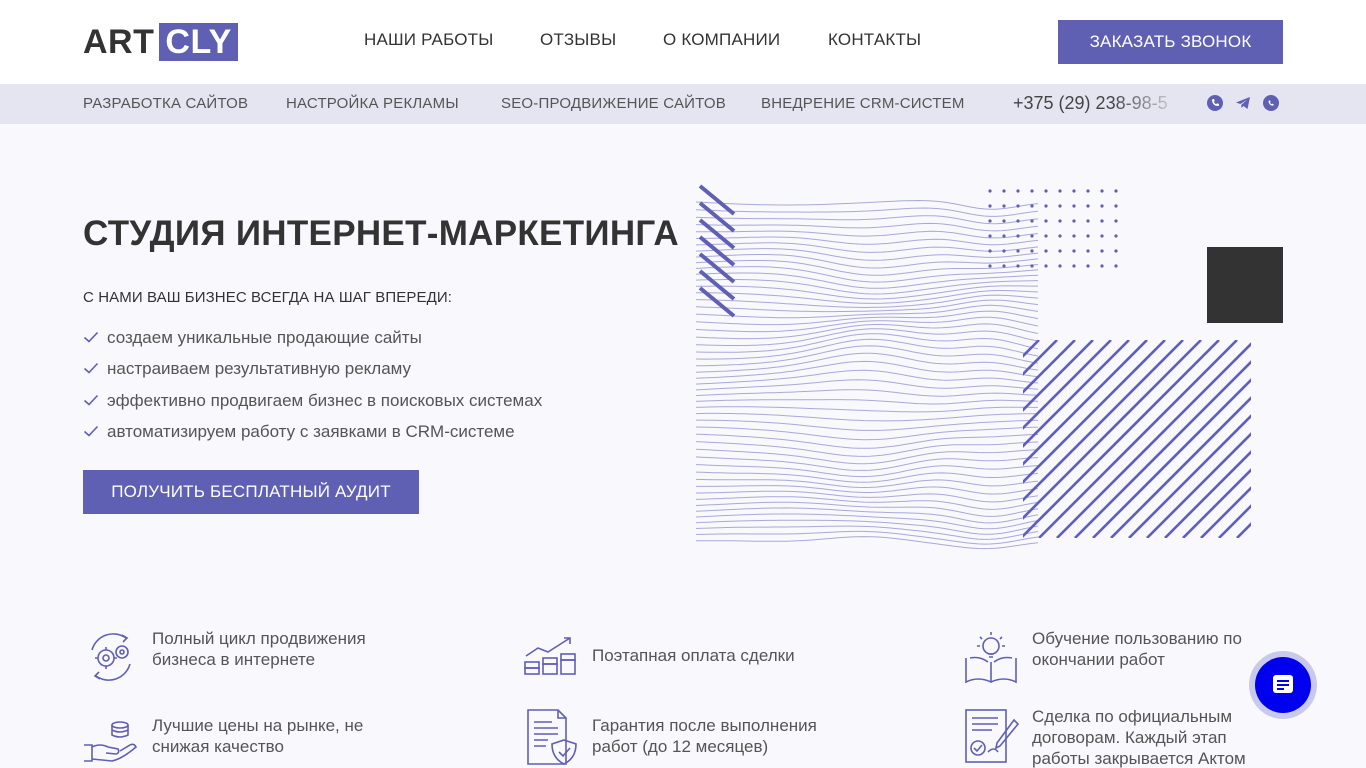 This screenshot has height=768, width=1366. I want to click on feature-item: Поэтапная оплата сделки, so click(677, 663).